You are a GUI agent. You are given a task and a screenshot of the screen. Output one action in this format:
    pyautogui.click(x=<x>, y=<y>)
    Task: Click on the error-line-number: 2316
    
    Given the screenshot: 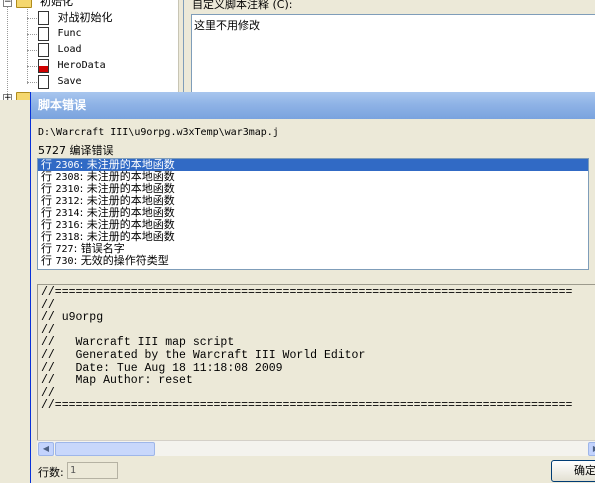 What is the action you would take?
    pyautogui.click(x=67, y=225)
    